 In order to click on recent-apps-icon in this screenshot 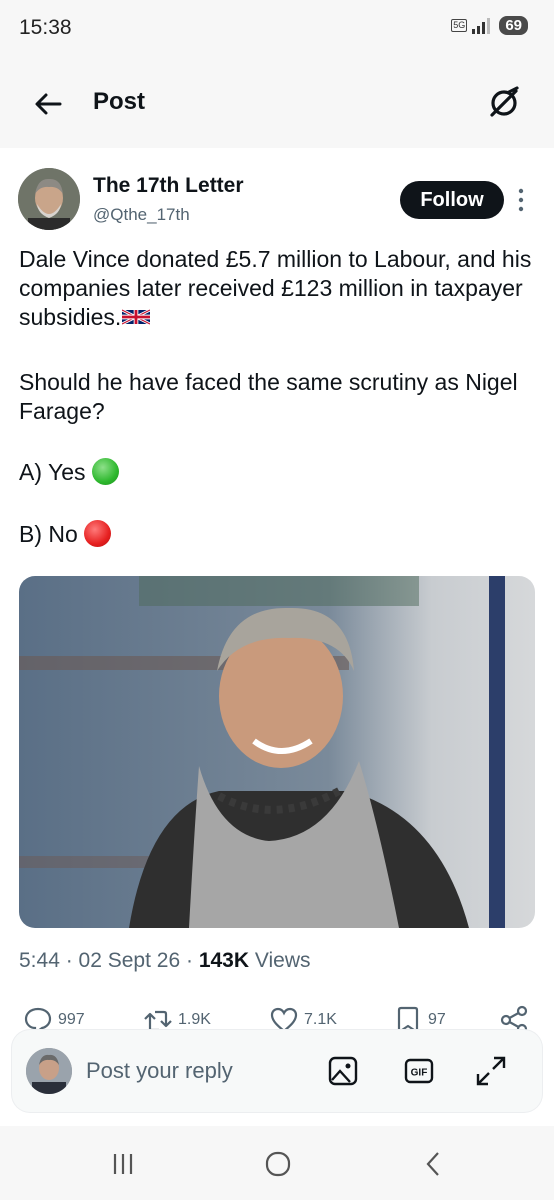, I will do `click(123, 1164)`.